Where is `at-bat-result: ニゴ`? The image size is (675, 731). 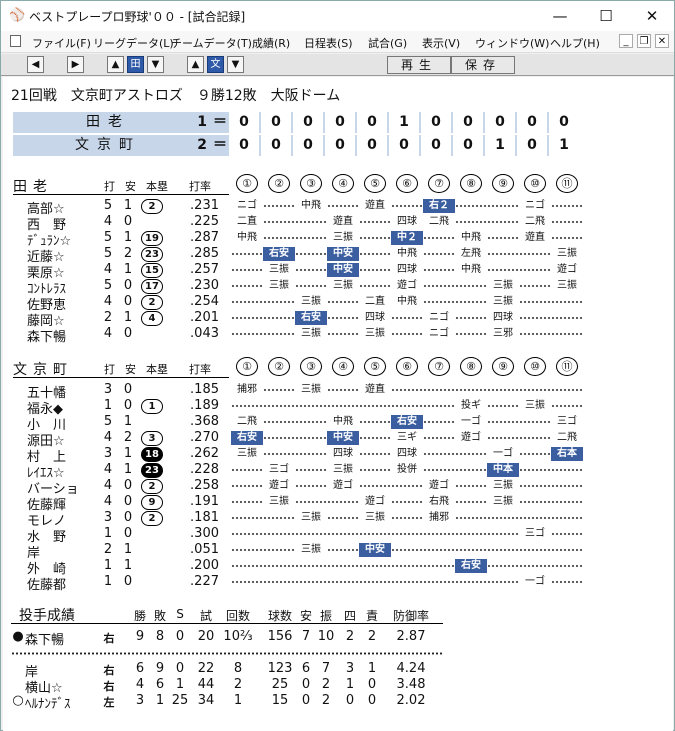 at-bat-result: ニゴ is located at coordinates (535, 205).